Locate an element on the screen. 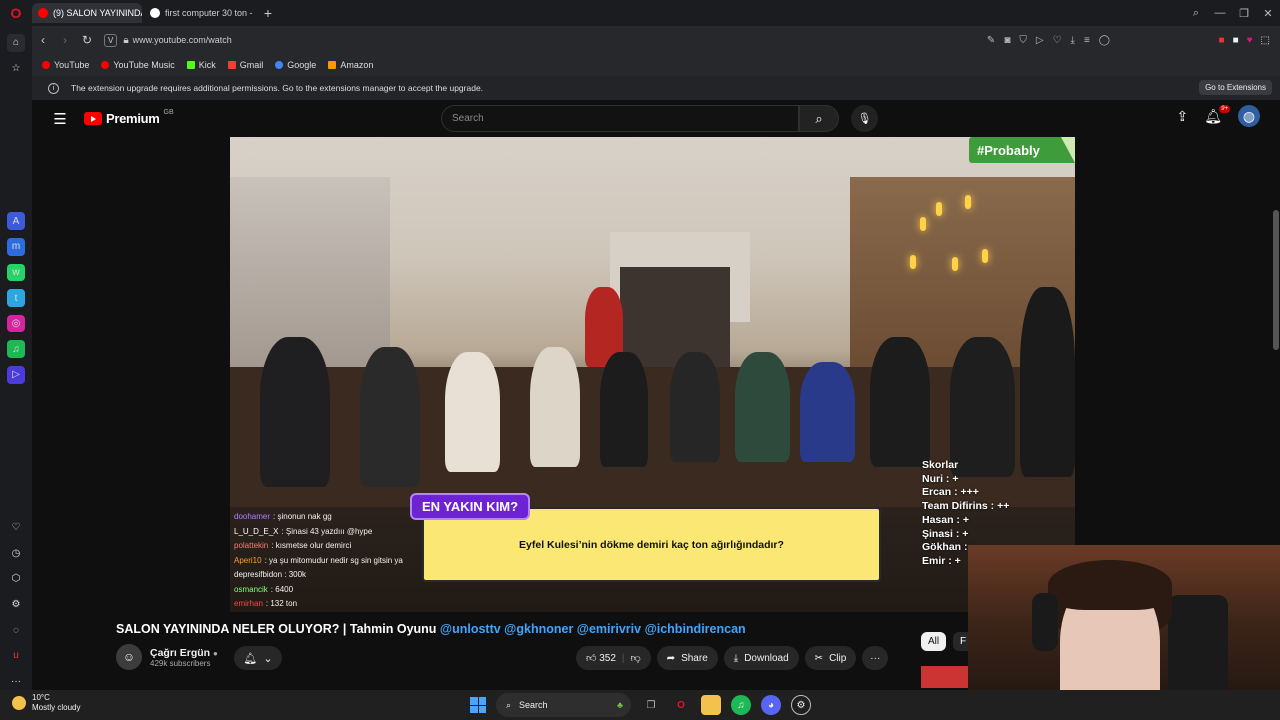 The width and height of the screenshot is (1280, 720). score-row: Team Difirins : ++ is located at coordinates (966, 506).